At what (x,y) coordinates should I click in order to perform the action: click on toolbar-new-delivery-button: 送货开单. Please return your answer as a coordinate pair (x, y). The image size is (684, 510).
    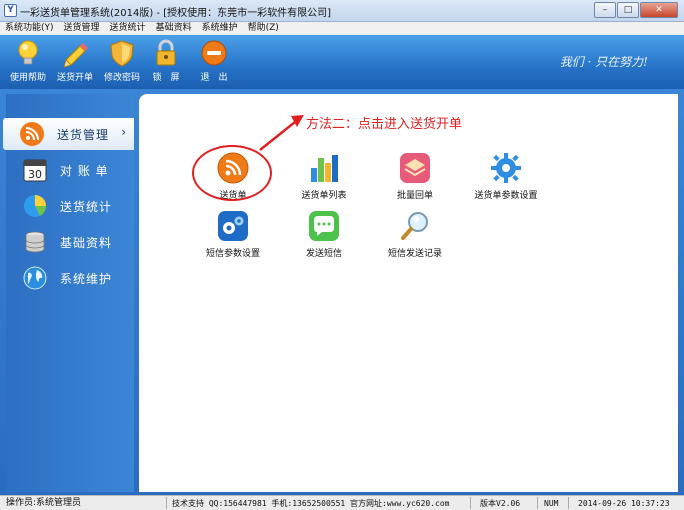
    Looking at the image, I should click on (75, 60).